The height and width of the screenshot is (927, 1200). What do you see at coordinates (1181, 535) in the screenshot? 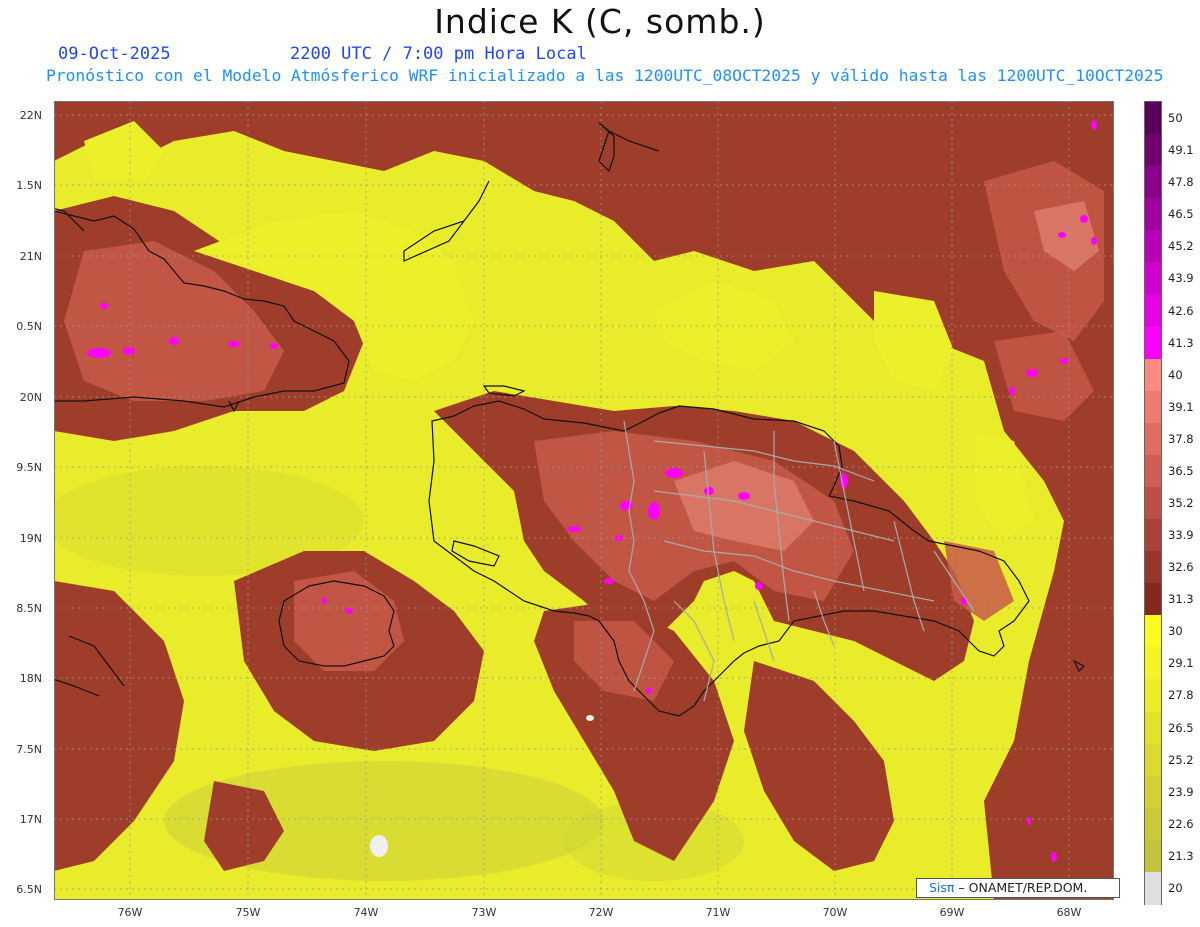
I see `colorbar-label: 33.9` at bounding box center [1181, 535].